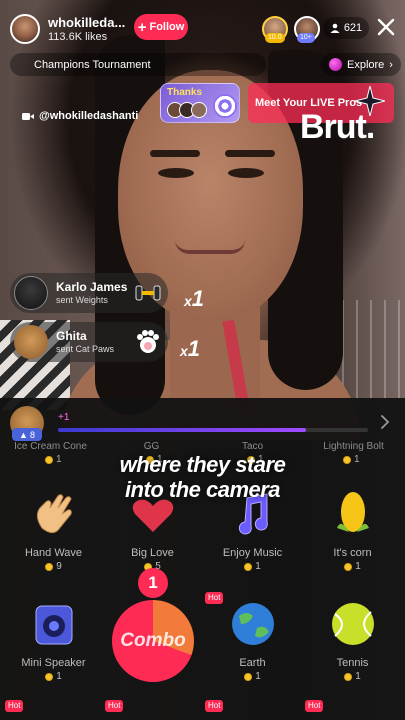  I want to click on streamer-brow-left, so click(175, 153).